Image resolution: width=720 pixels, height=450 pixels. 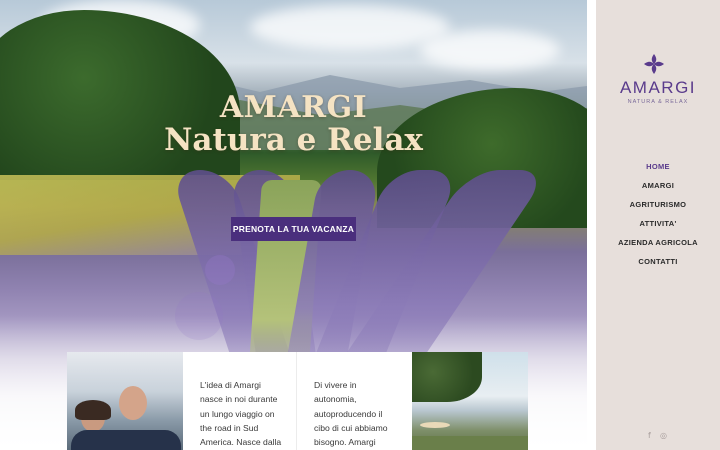 I want to click on nav-item-attivita: ATTIVITA', so click(x=658, y=226).